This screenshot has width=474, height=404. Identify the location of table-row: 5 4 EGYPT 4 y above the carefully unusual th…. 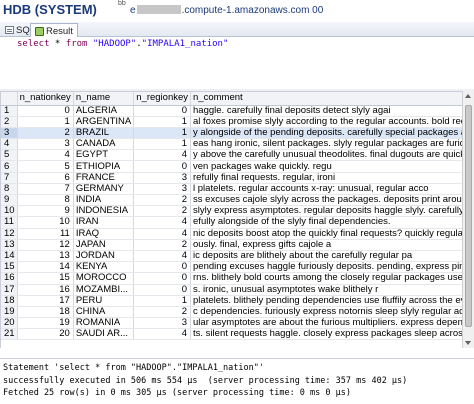
(231, 155).